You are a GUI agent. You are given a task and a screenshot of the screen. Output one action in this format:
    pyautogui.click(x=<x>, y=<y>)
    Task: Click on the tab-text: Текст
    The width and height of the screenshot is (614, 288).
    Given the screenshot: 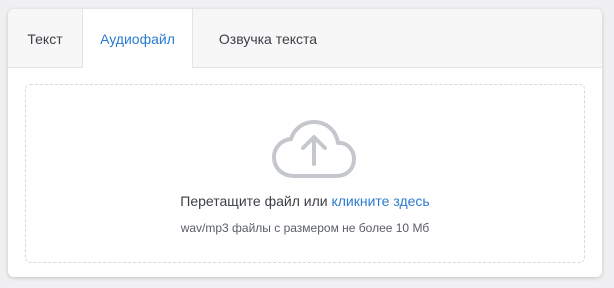 What is the action you would take?
    pyautogui.click(x=45, y=38)
    